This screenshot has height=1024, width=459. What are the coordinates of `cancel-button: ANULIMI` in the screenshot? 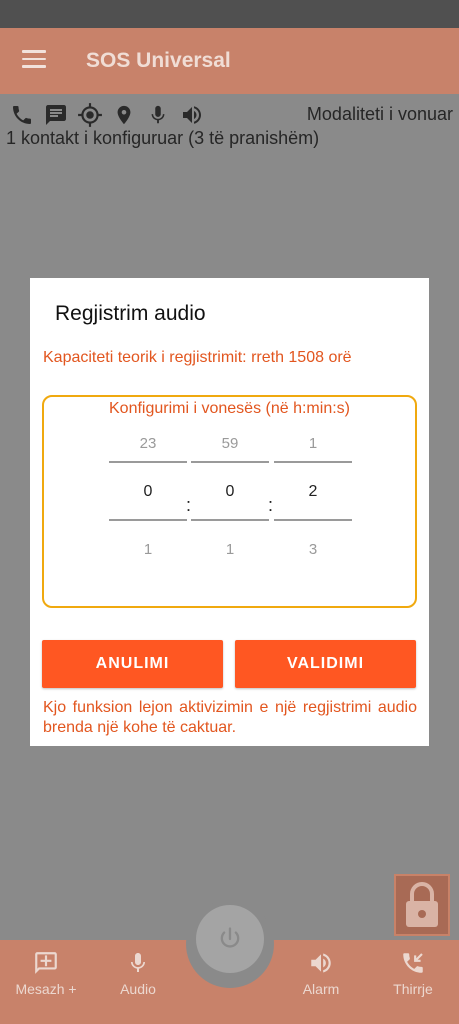 It's located at (132, 664).